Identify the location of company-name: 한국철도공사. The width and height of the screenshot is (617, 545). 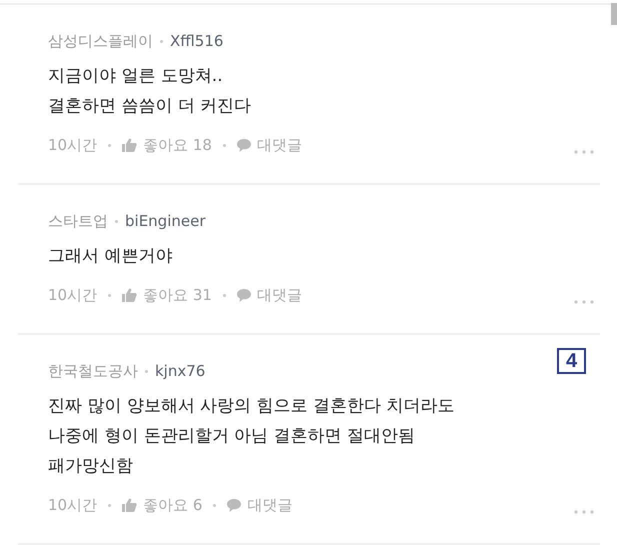
(93, 371).